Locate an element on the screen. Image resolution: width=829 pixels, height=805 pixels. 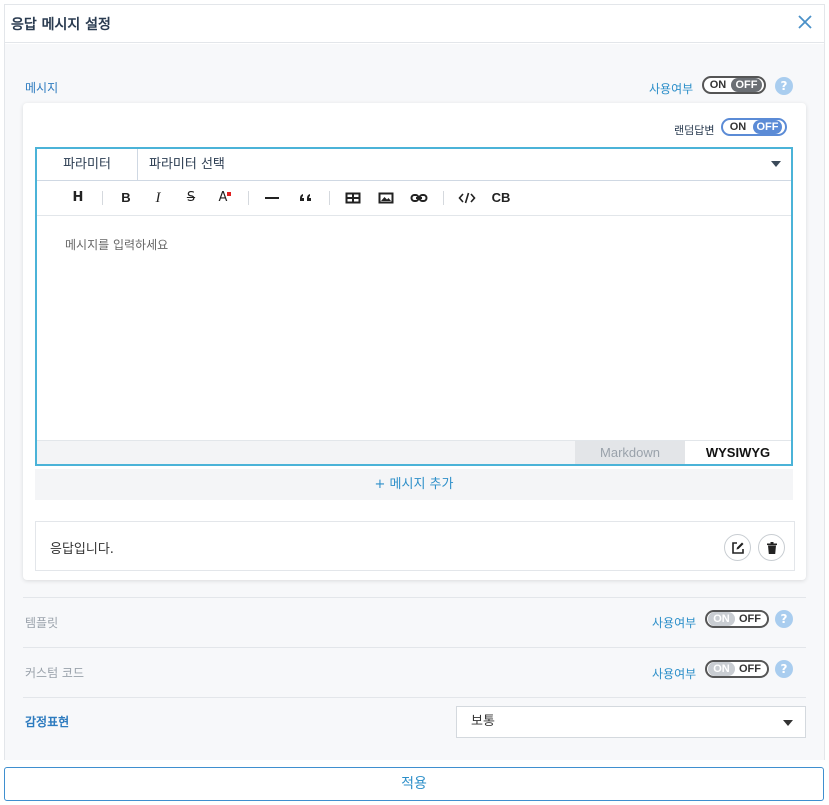
message-use-toggle: ON OFF is located at coordinates (734, 85).